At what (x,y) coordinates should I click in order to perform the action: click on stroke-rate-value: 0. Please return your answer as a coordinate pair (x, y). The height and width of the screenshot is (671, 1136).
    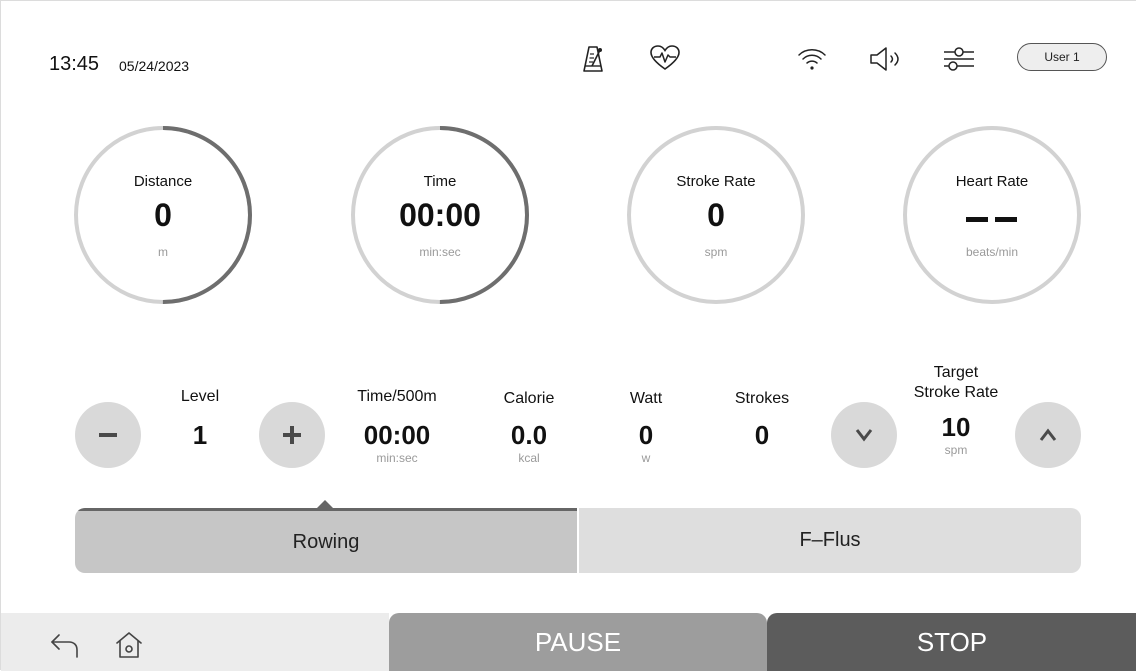
    Looking at the image, I should click on (716, 215).